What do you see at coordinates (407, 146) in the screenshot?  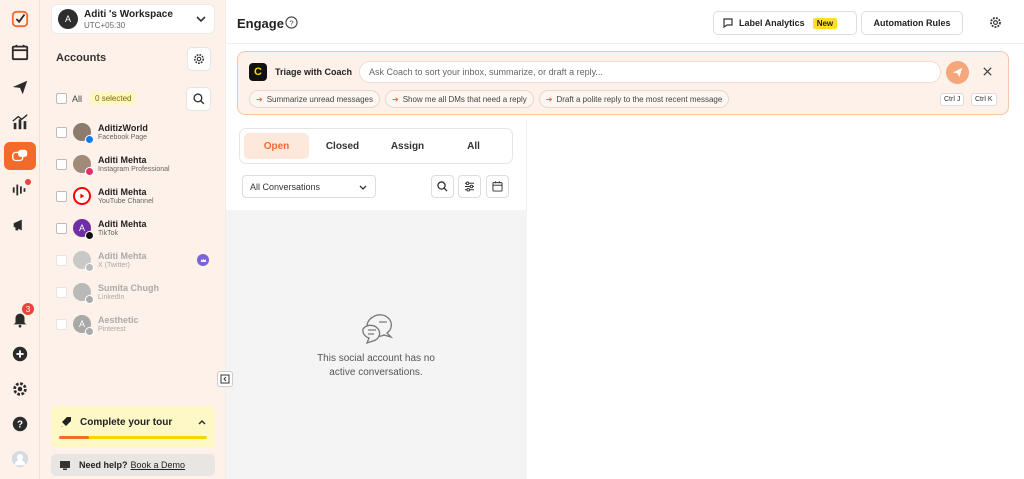 I see `tab-assign: Assign` at bounding box center [407, 146].